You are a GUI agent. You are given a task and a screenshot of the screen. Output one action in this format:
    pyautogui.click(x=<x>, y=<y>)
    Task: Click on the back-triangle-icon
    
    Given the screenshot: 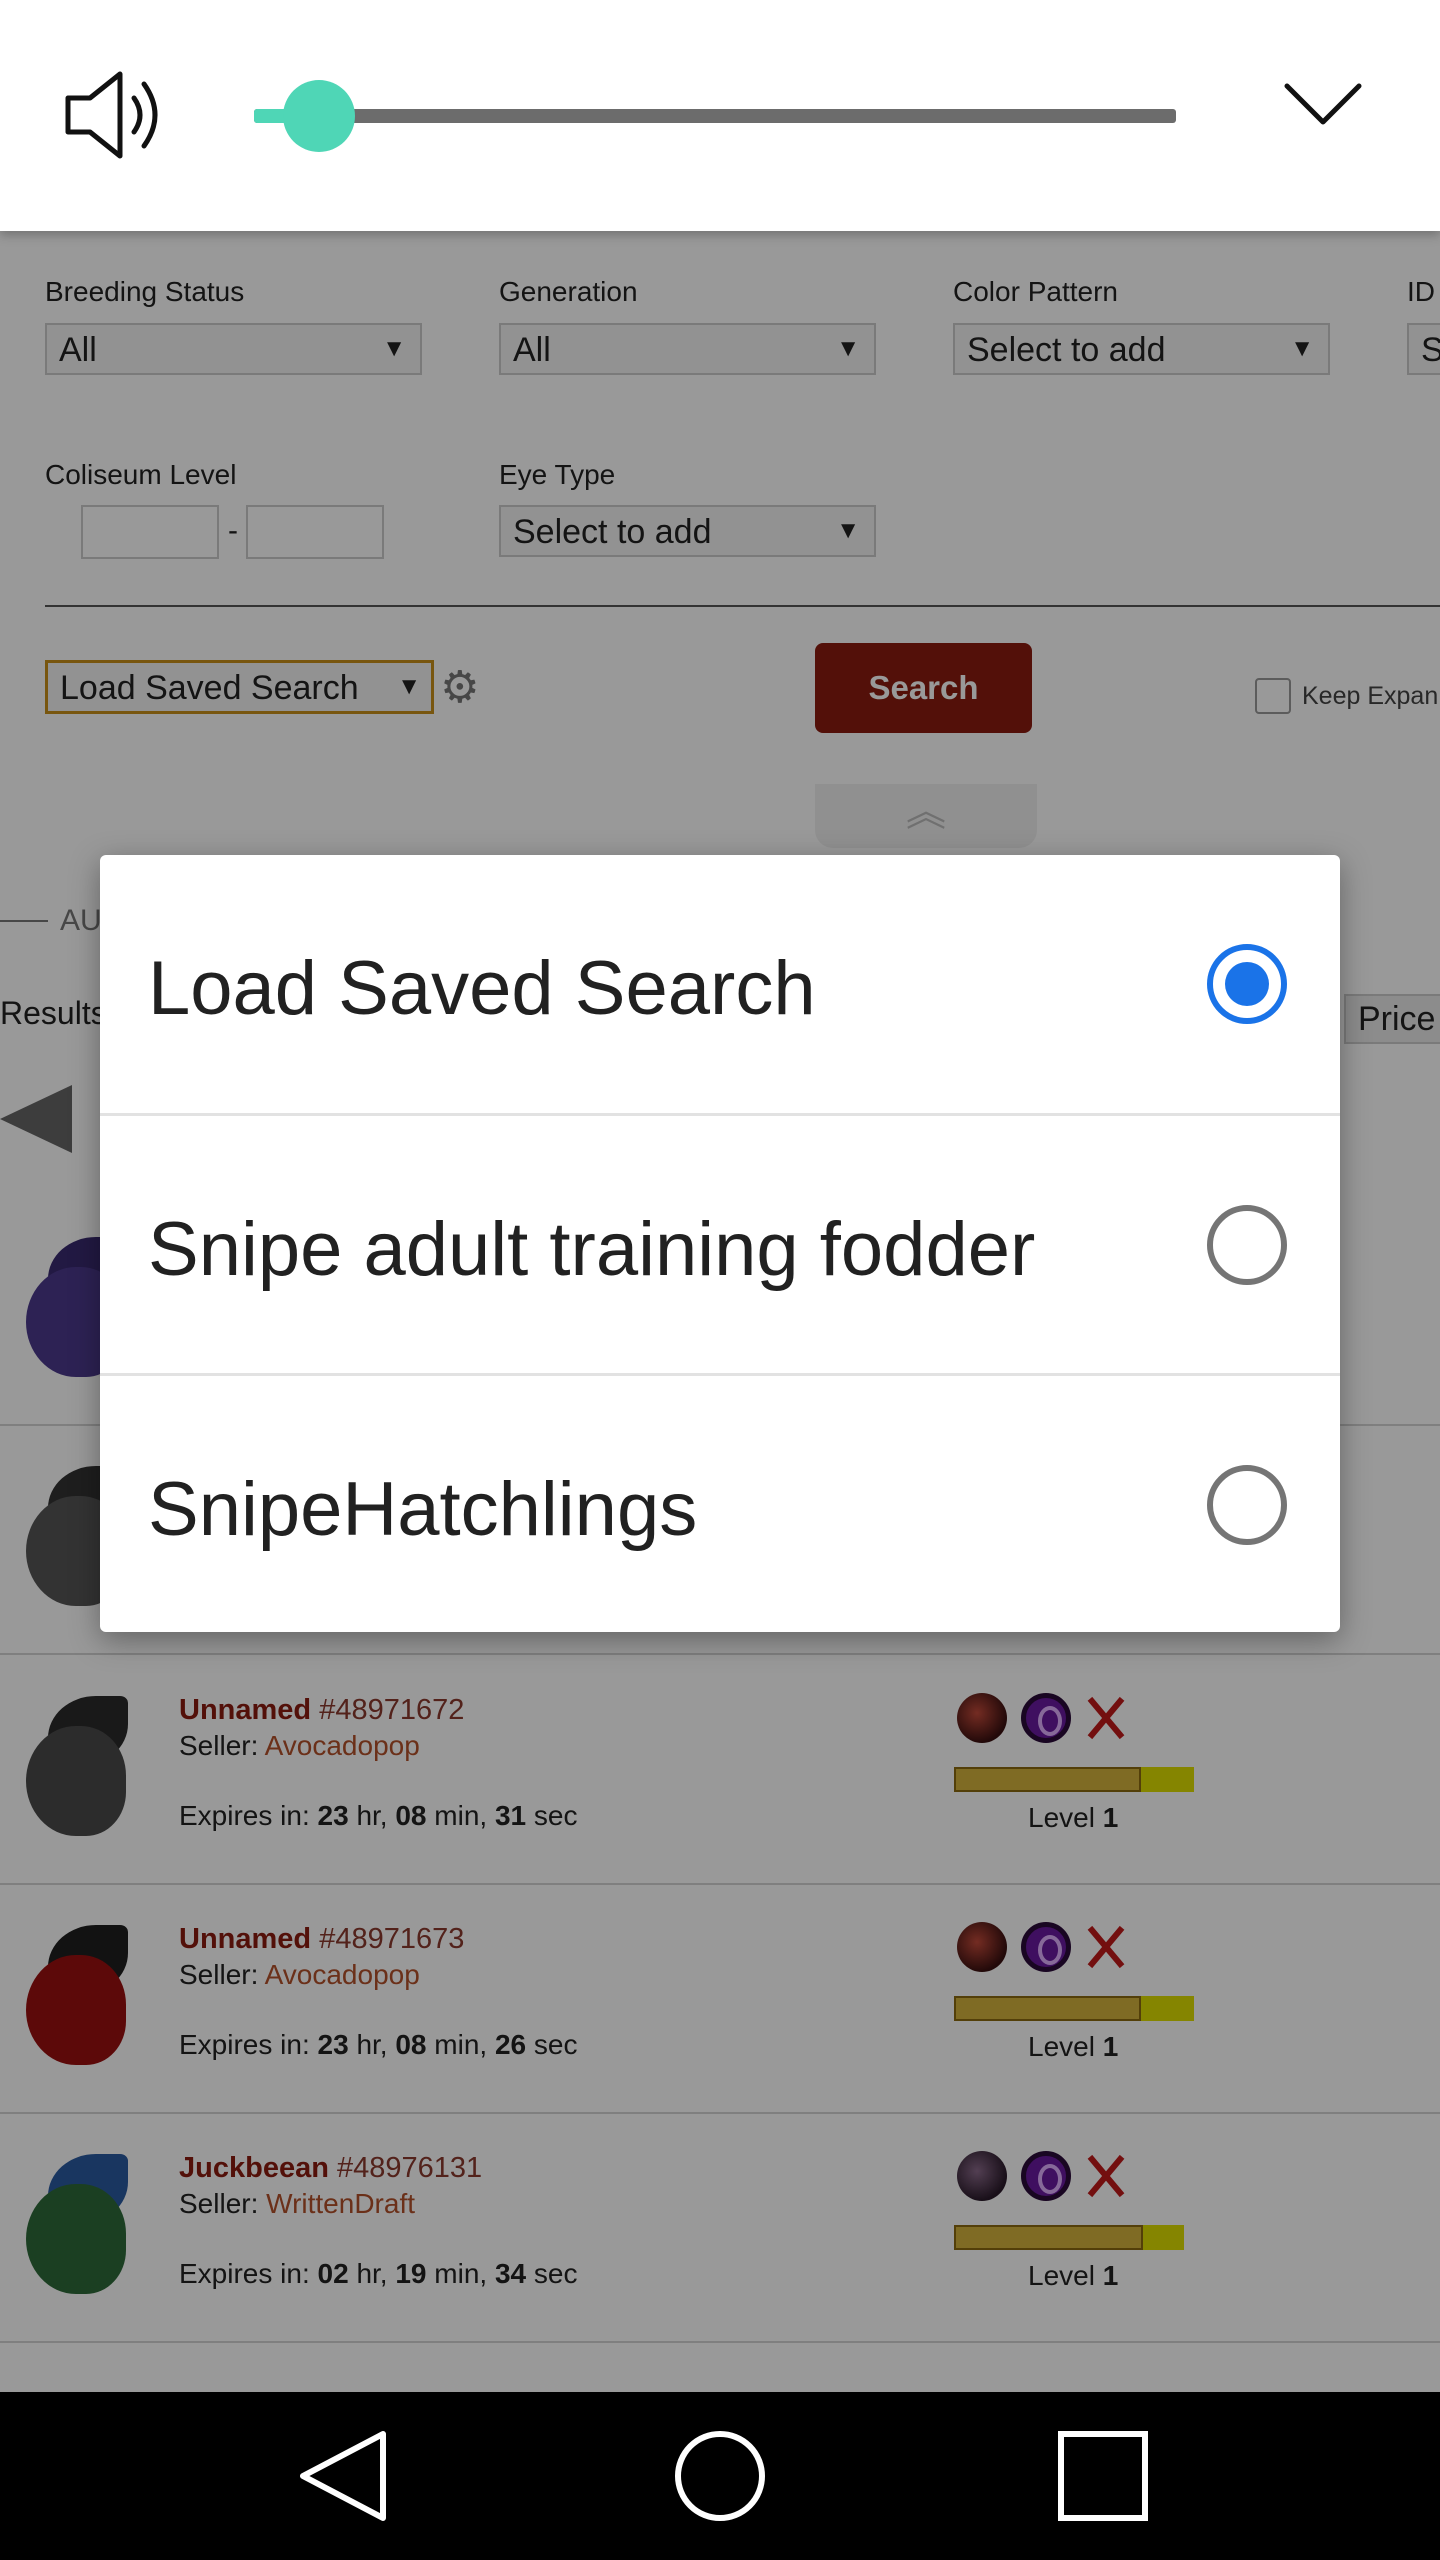 What is the action you would take?
    pyautogui.click(x=342, y=2476)
    